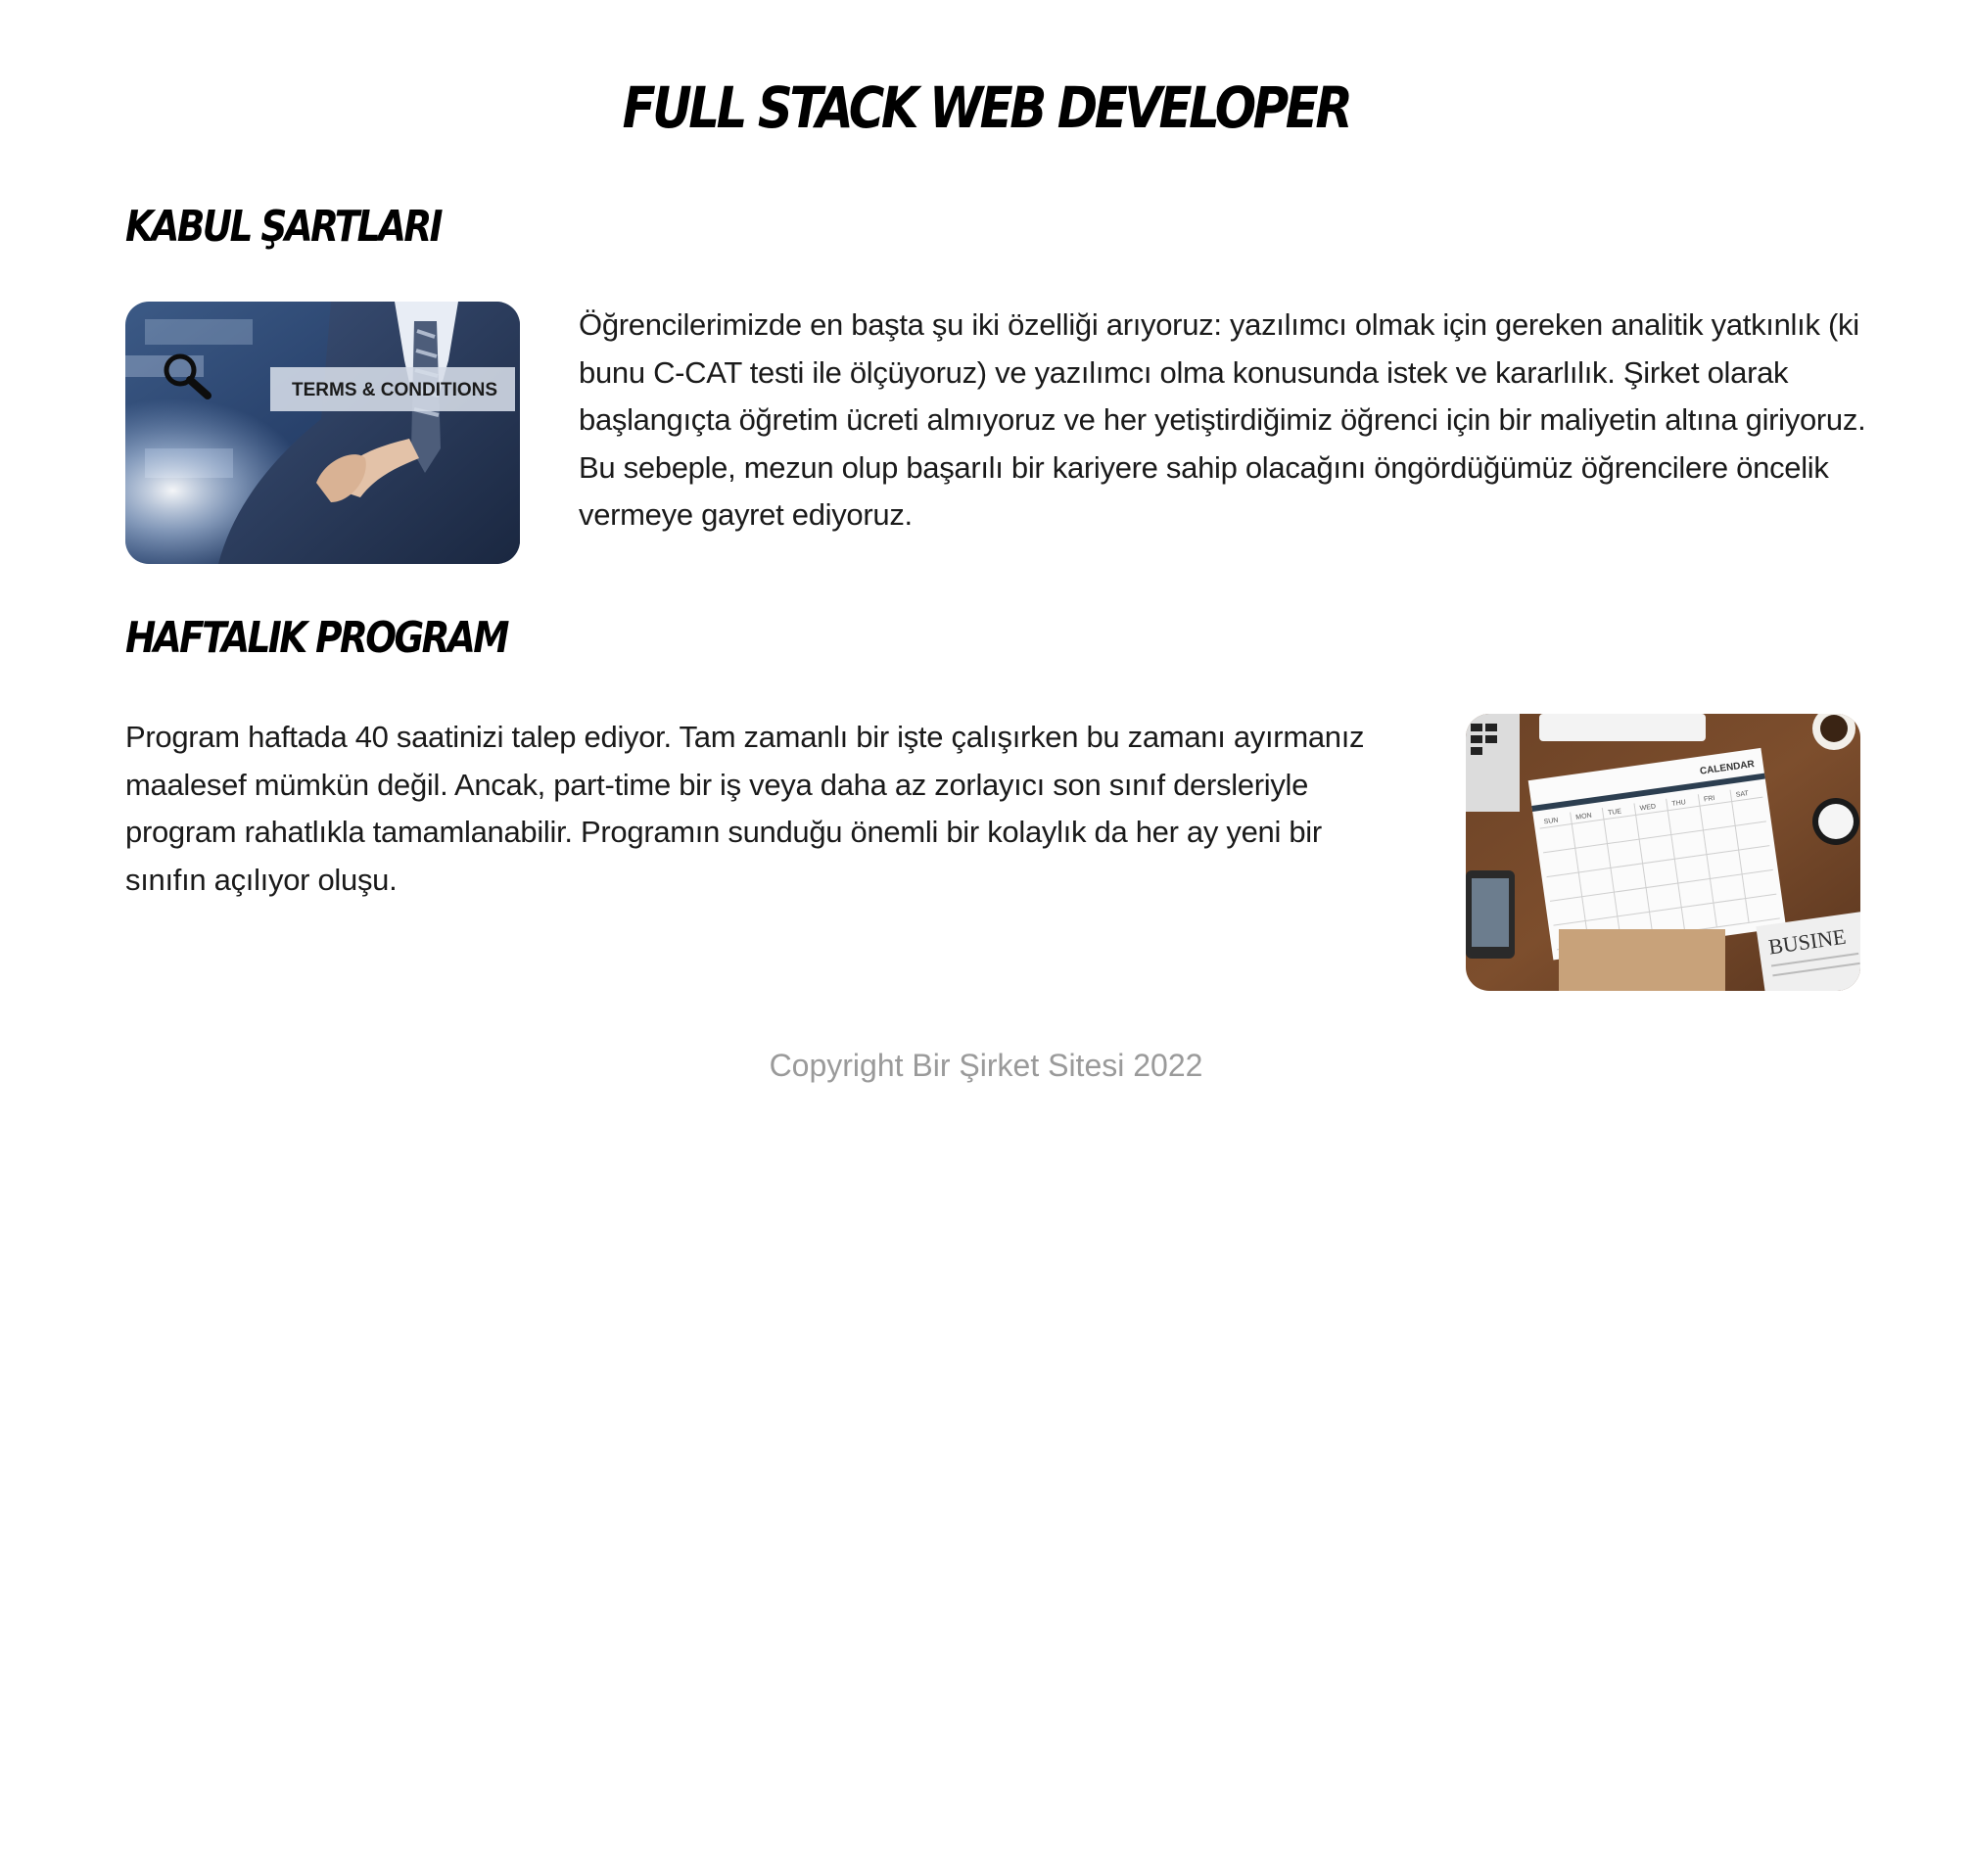 This screenshot has width=1972, height=1876. Describe the element at coordinates (986, 1065) in the screenshot. I see `footer-copyright: Copyright Bir Şirket Sitesi 2022` at that location.